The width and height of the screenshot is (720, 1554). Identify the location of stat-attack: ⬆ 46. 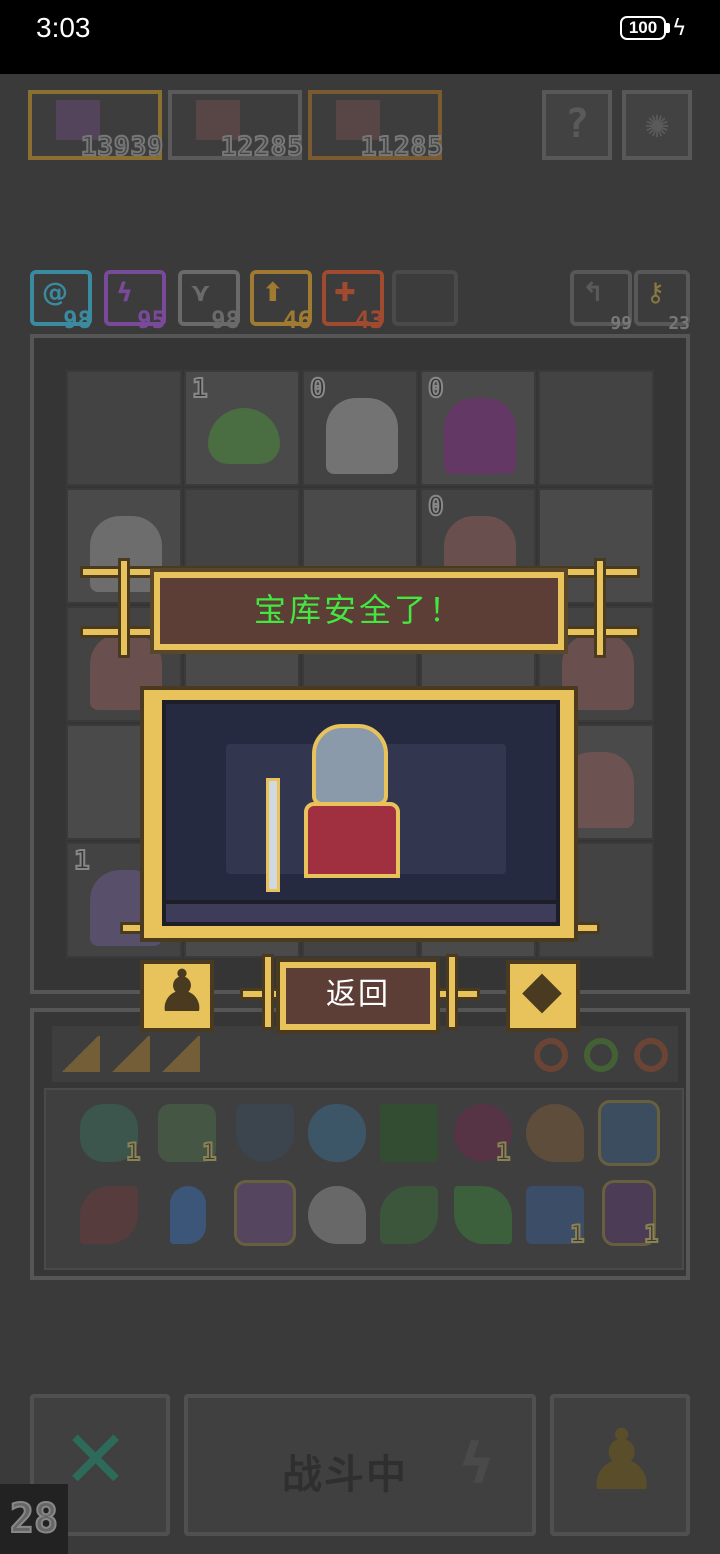
(281, 302).